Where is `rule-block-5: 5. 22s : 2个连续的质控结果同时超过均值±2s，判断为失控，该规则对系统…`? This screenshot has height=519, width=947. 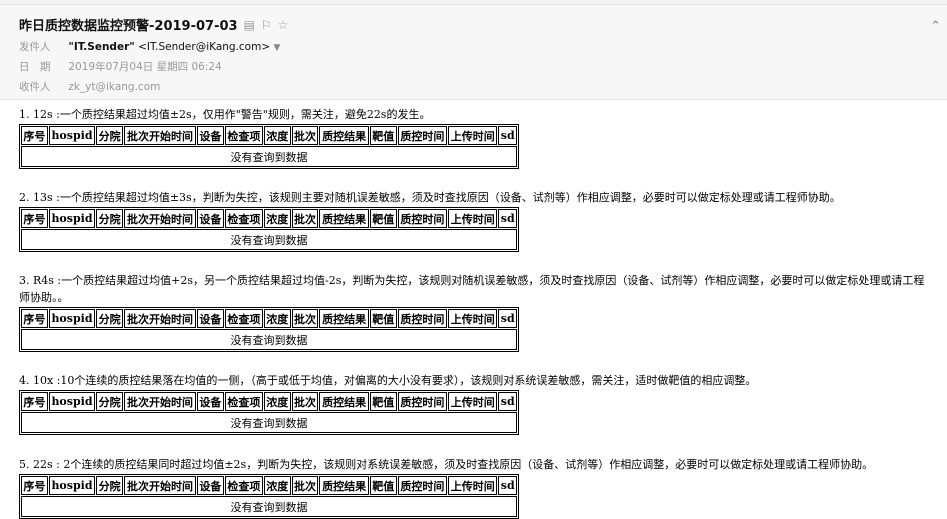 rule-block-5: 5. 22s : 2个连续的质控结果同时超过均值±2s，判断为失控，该规则对系统… is located at coordinates (446, 487).